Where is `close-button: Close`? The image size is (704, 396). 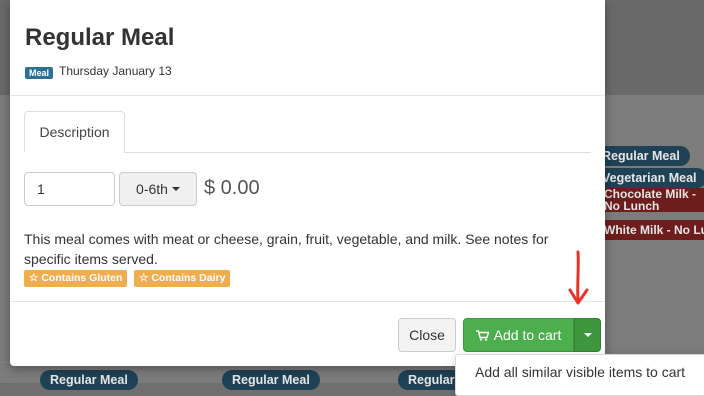 close-button: Close is located at coordinates (427, 335).